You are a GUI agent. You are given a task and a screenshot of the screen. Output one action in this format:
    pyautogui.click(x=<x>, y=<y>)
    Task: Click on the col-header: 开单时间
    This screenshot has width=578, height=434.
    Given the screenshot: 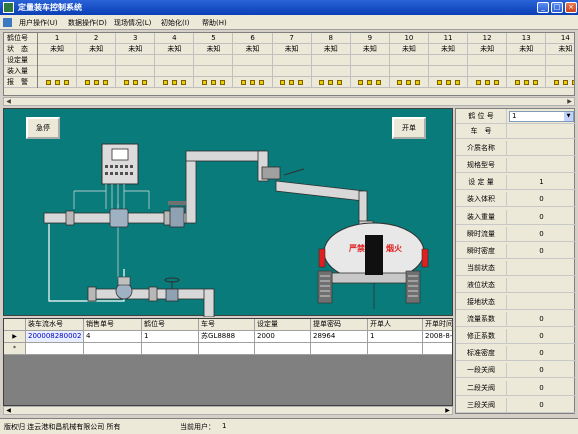 What is the action you would take?
    pyautogui.click(x=437, y=325)
    